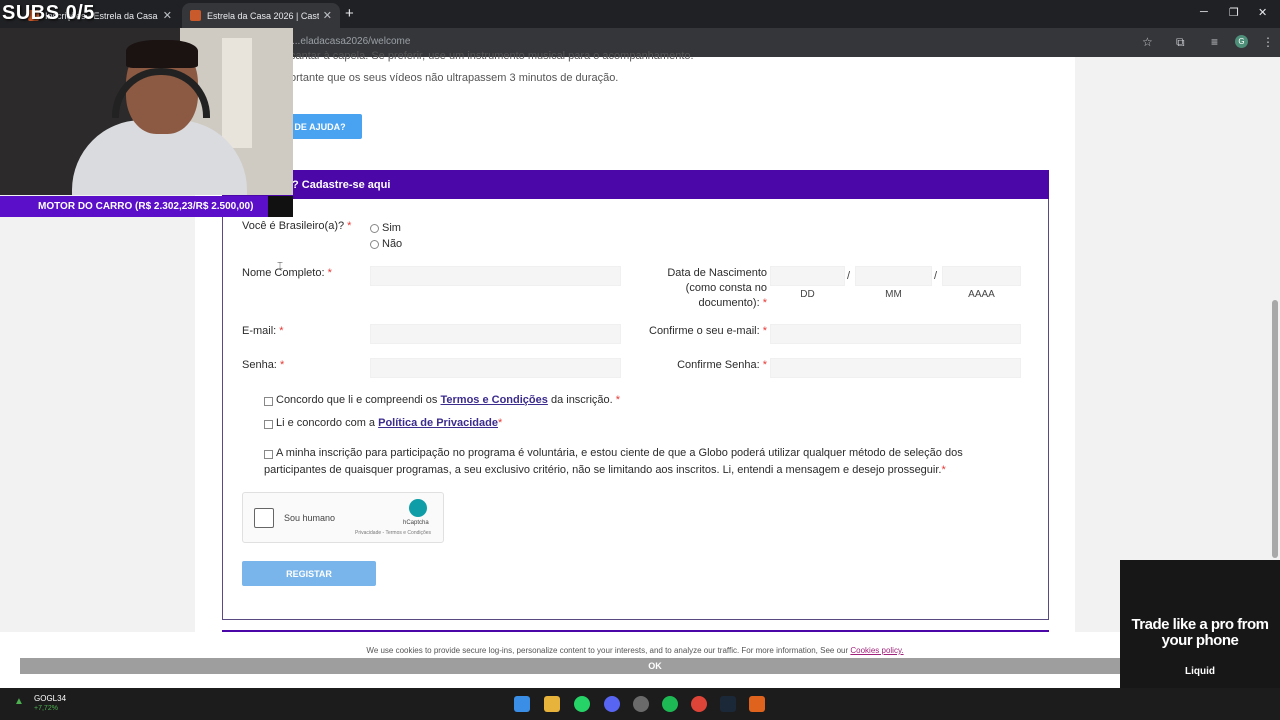 The height and width of the screenshot is (720, 1280). Describe the element at coordinates (981, 276) in the screenshot. I see `year-input` at that location.